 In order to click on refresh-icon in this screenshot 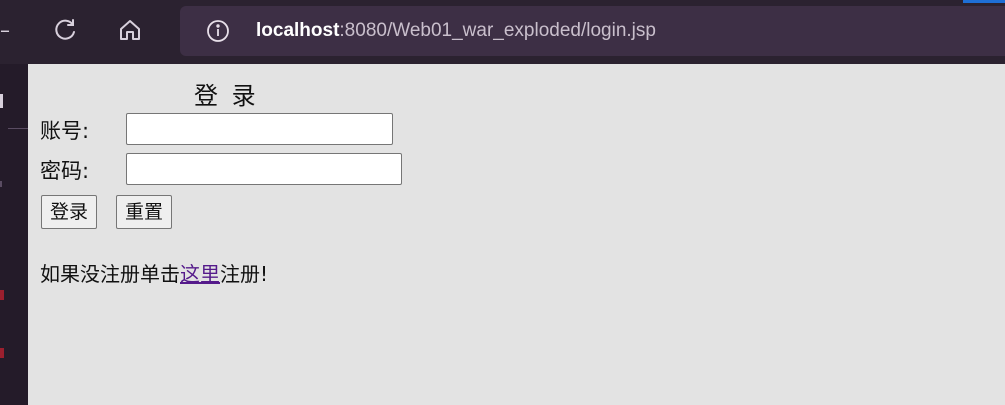, I will do `click(66, 30)`.